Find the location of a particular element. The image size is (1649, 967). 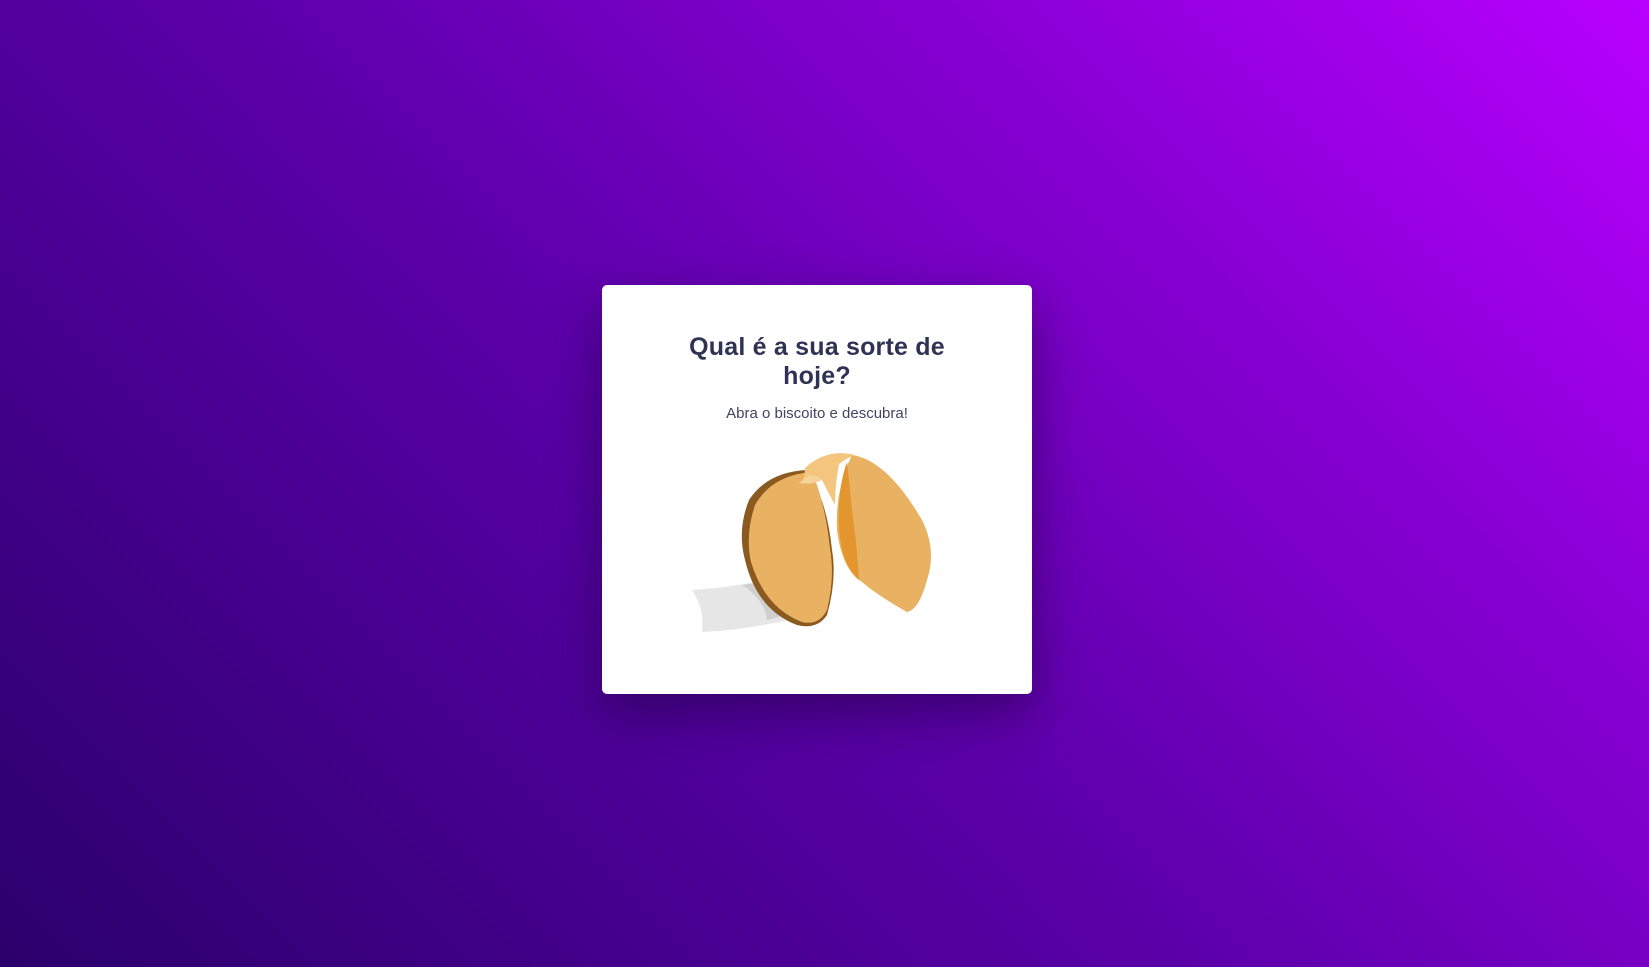

fortune-cookie-button is located at coordinates (814, 550).